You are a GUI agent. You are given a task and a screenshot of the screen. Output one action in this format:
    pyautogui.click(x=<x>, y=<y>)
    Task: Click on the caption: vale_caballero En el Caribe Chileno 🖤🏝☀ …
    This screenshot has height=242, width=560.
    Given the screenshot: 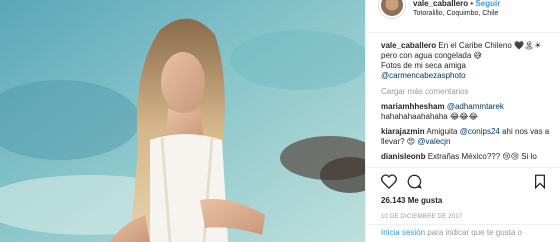 What is the action you would take?
    pyautogui.click(x=467, y=61)
    